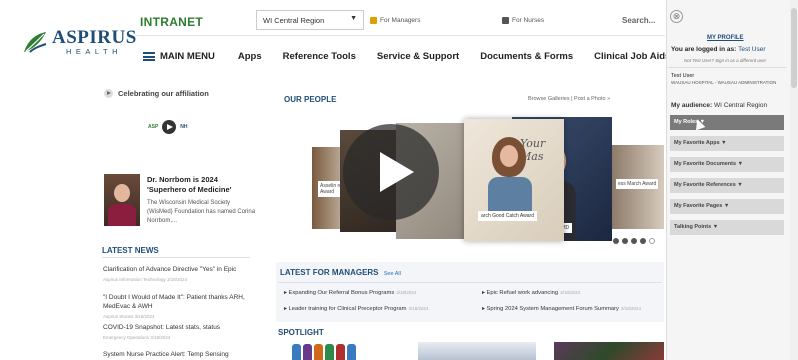  I want to click on audience-label: My audience:, so click(692, 105).